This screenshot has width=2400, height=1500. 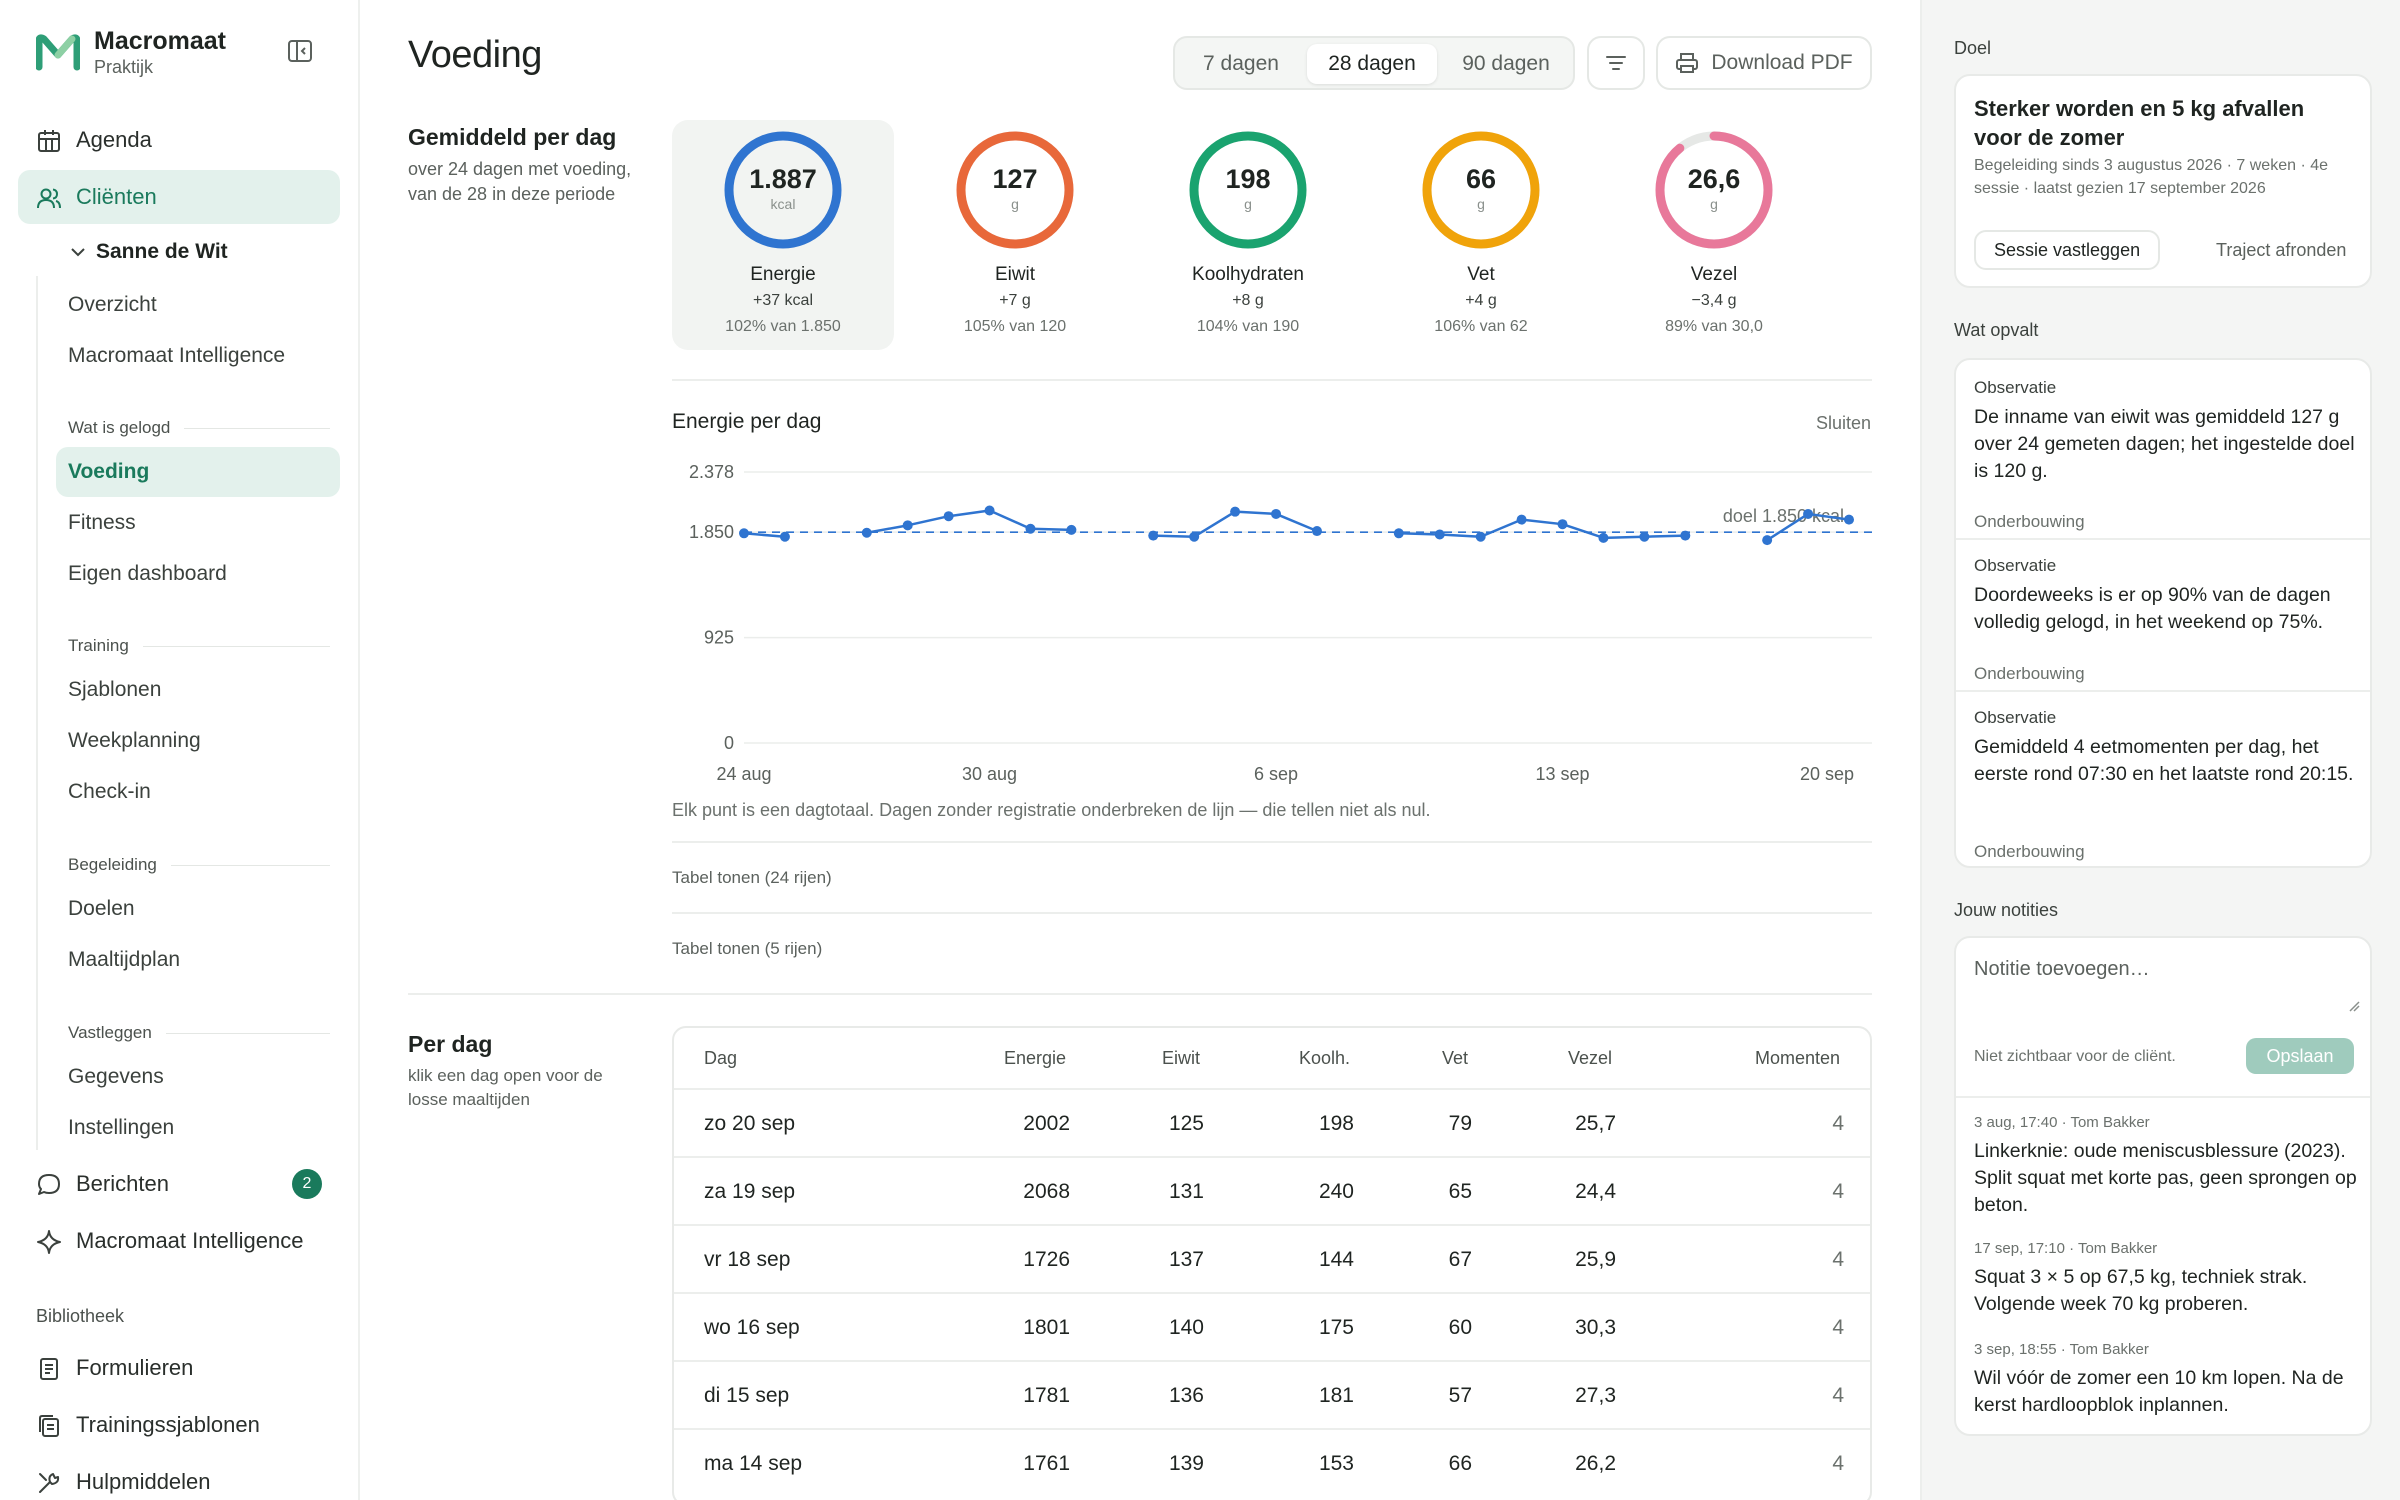 I want to click on table-row: di 15 sep 1781 136 181 57 27,3 4, so click(x=1272, y=1394).